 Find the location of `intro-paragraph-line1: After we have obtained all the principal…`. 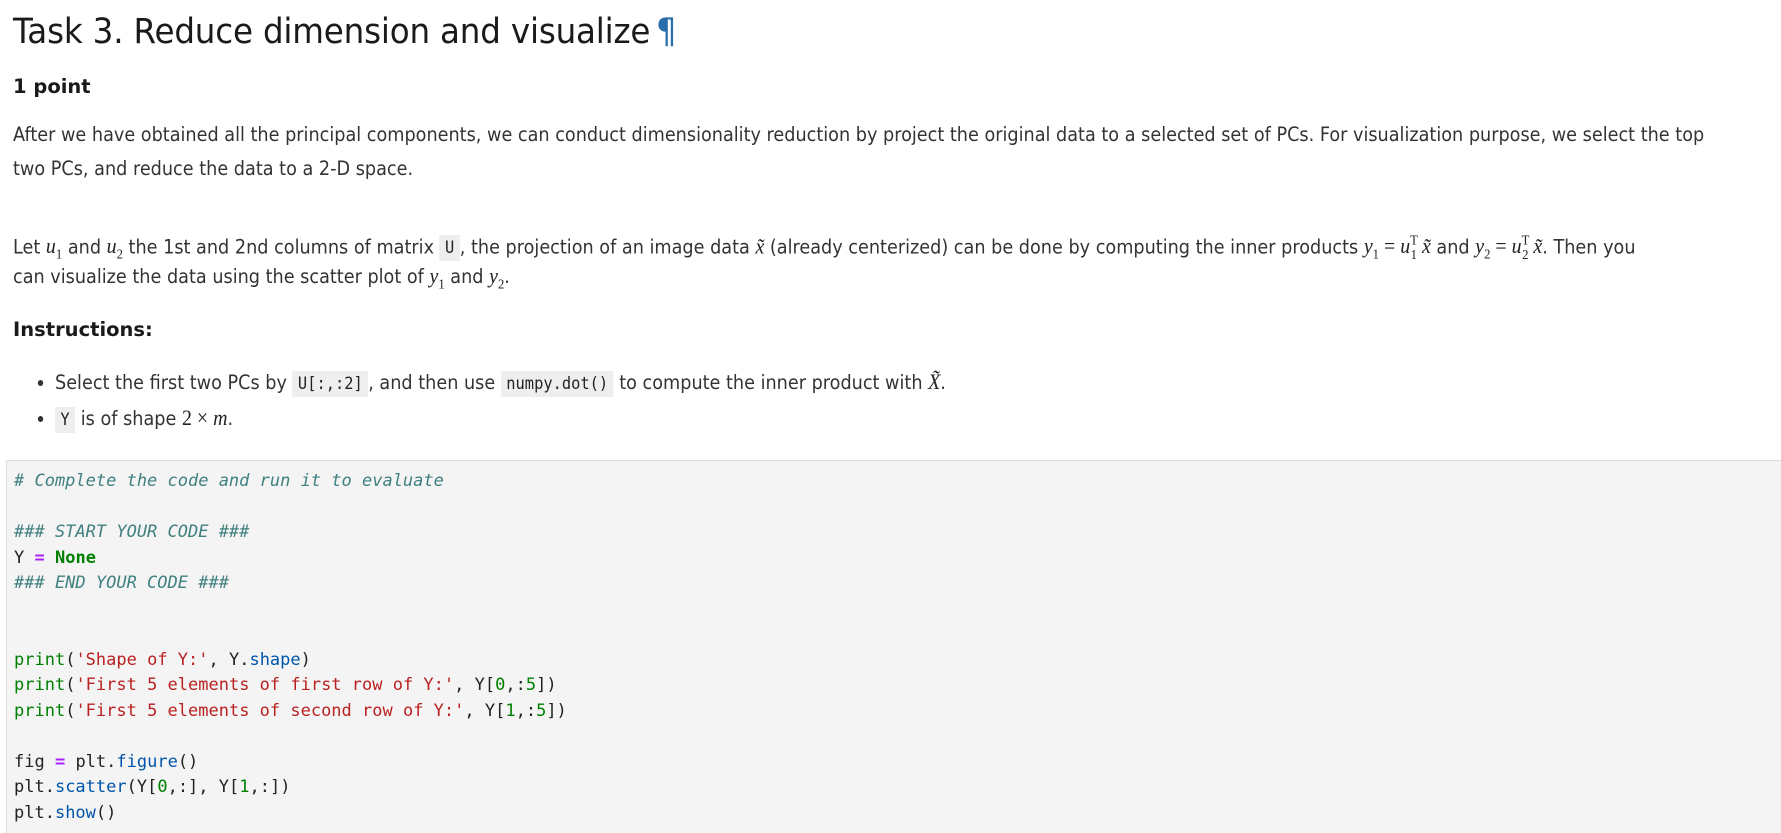

intro-paragraph-line1: After we have obtained all the principal… is located at coordinates (859, 134).